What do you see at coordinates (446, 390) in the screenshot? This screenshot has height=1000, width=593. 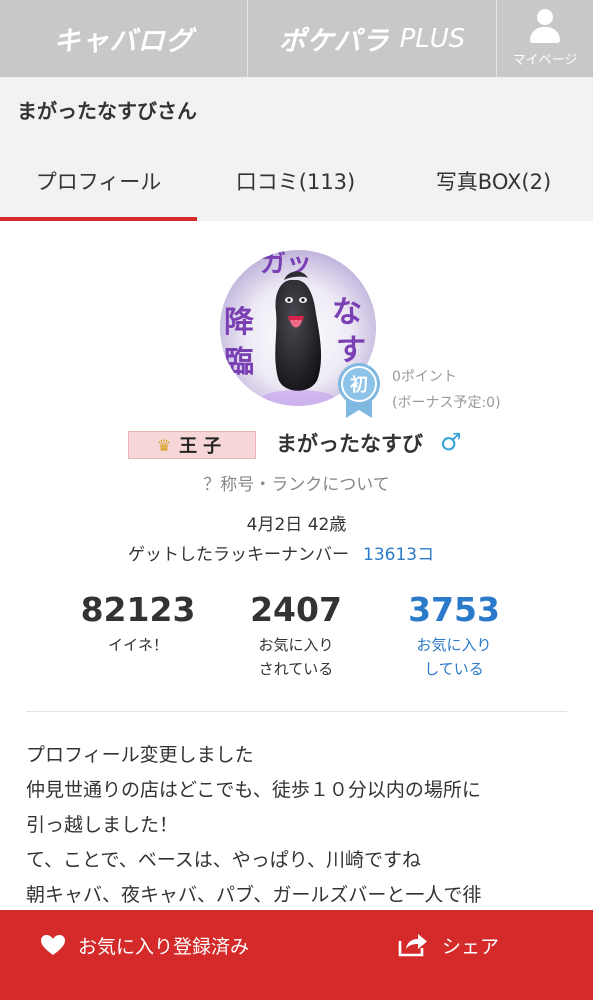 I see `points-info: 0ポイント (ボーナス予定:0)` at bounding box center [446, 390].